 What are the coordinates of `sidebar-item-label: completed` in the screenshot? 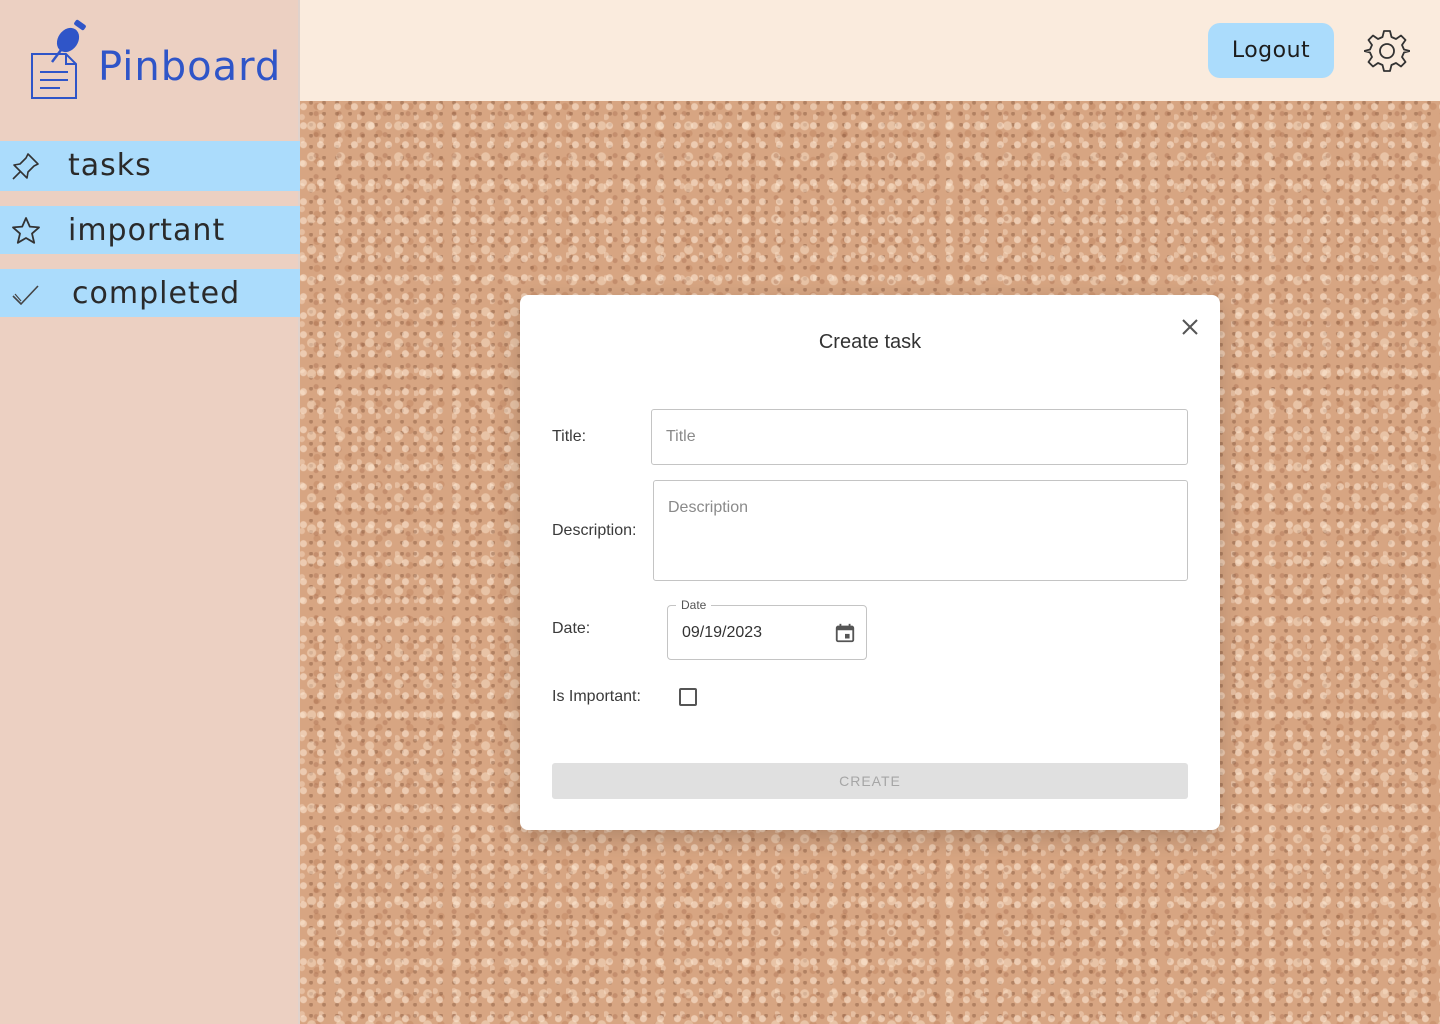 It's located at (156, 293).